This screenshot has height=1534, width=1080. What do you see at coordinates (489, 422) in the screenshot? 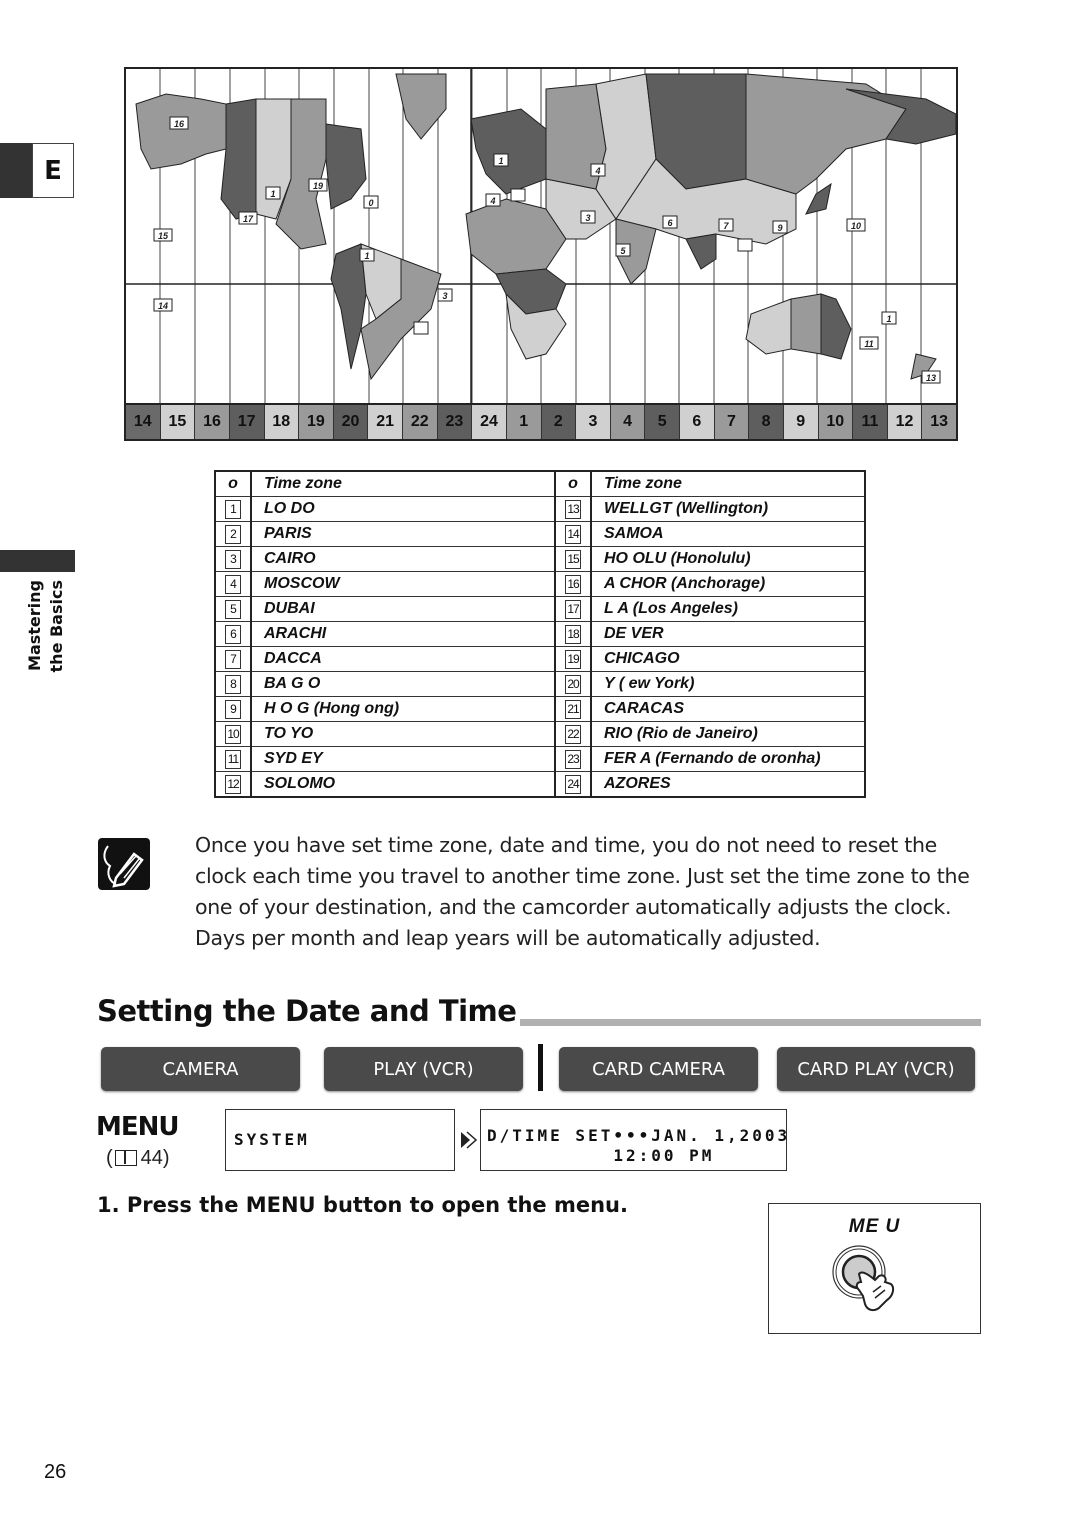
I see `zone-strip-cell: 24` at bounding box center [489, 422].